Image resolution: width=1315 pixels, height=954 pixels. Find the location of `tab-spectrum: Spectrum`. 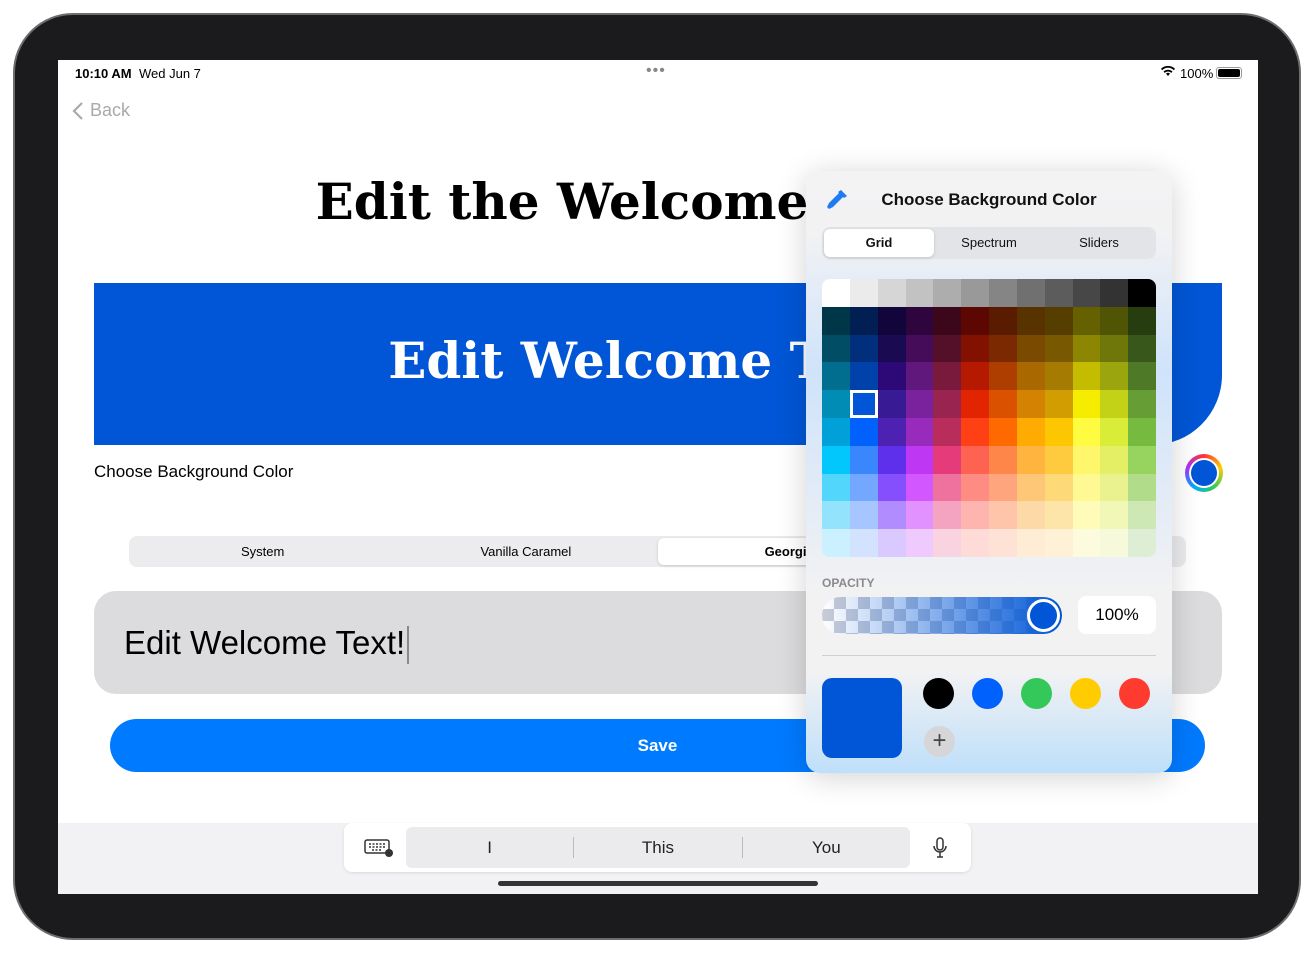

tab-spectrum: Spectrum is located at coordinates (989, 243).